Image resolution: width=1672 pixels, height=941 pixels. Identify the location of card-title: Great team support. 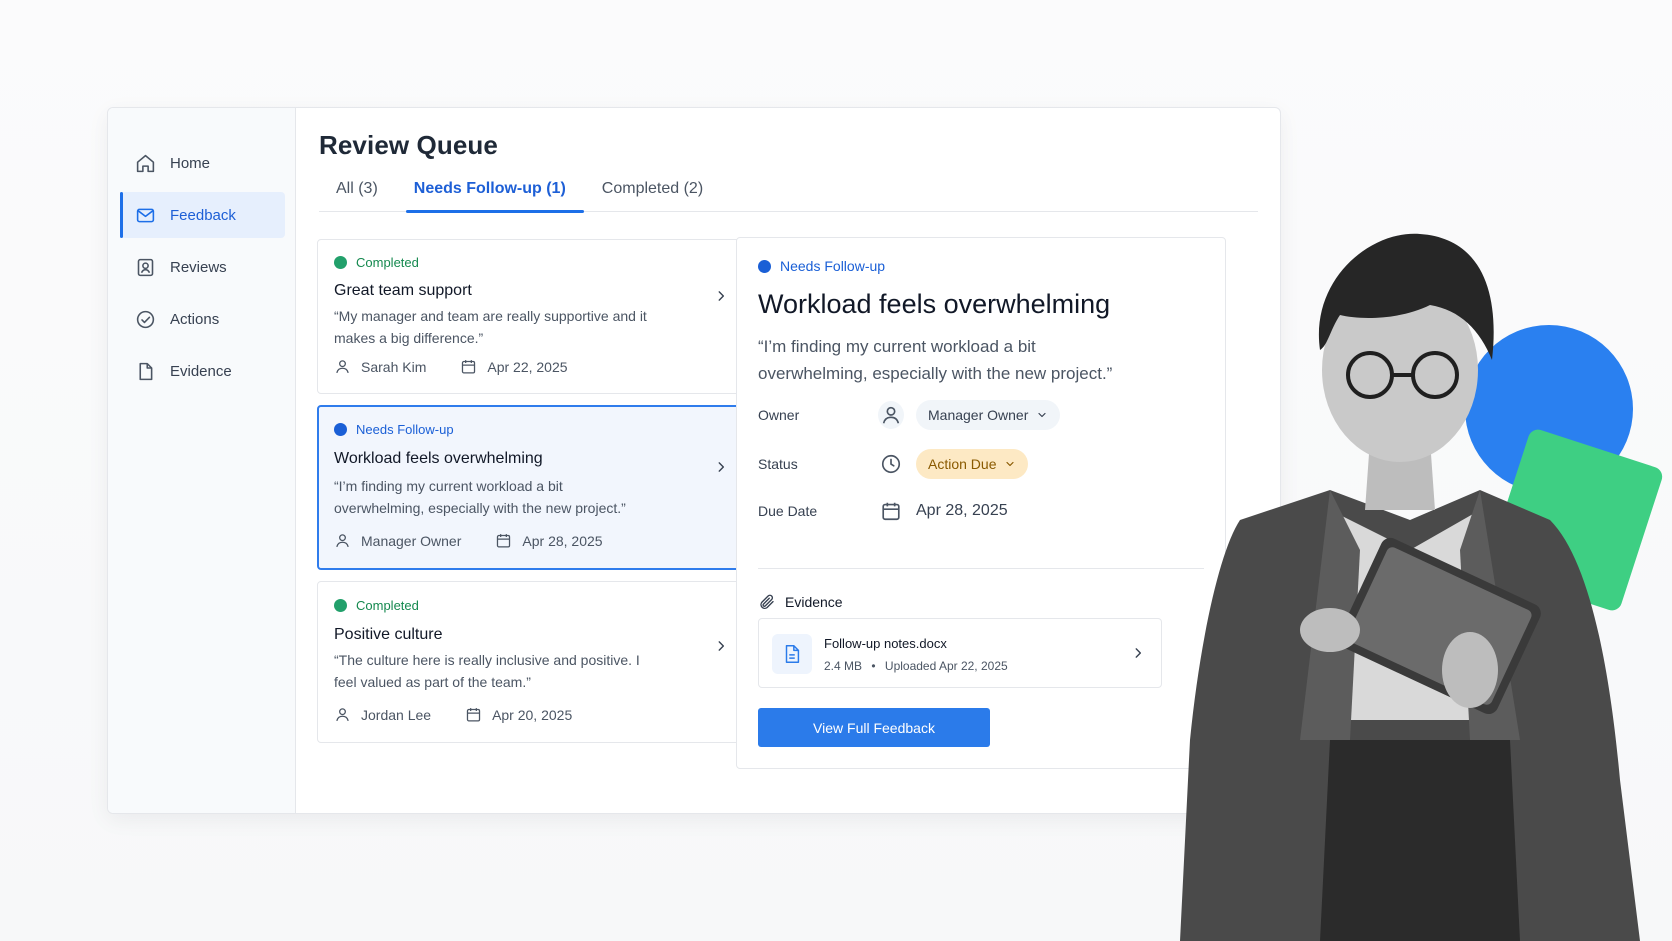
(403, 290).